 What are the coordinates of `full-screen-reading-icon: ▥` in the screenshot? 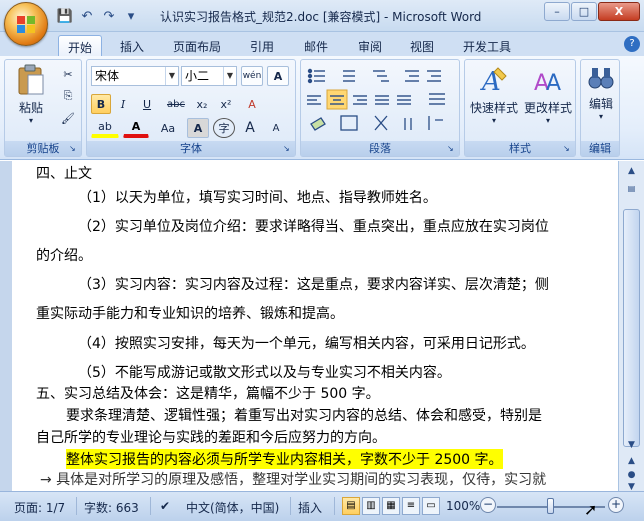 It's located at (371, 506).